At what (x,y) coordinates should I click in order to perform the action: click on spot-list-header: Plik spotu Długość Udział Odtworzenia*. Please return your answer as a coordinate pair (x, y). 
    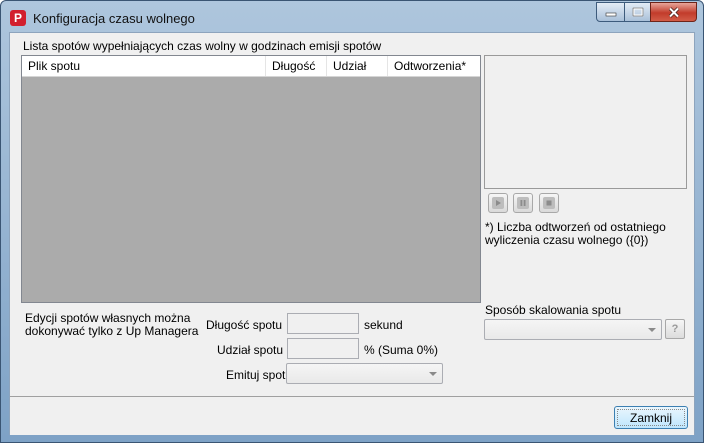
    Looking at the image, I should click on (251, 66).